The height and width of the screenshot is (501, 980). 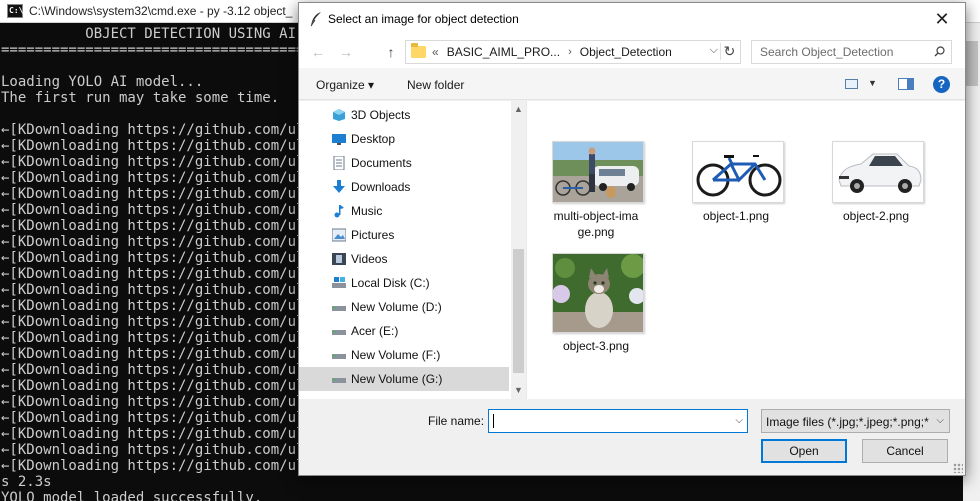 What do you see at coordinates (373, 235) in the screenshot?
I see `nav-item-label: Pictures` at bounding box center [373, 235].